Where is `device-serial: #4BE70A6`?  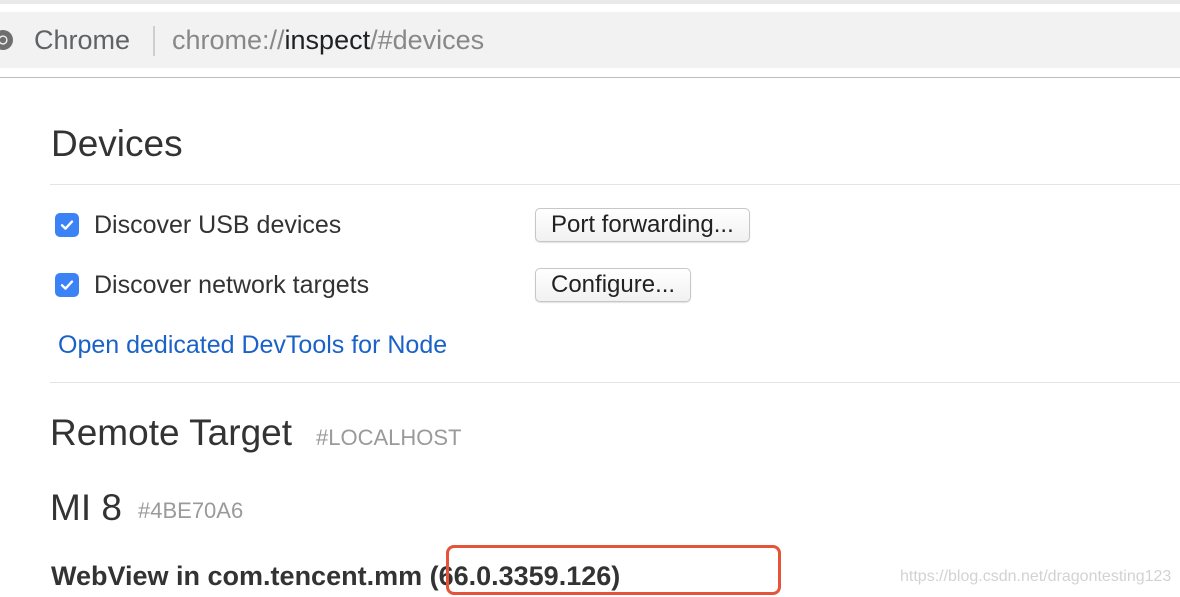
device-serial: #4BE70A6 is located at coordinates (191, 510).